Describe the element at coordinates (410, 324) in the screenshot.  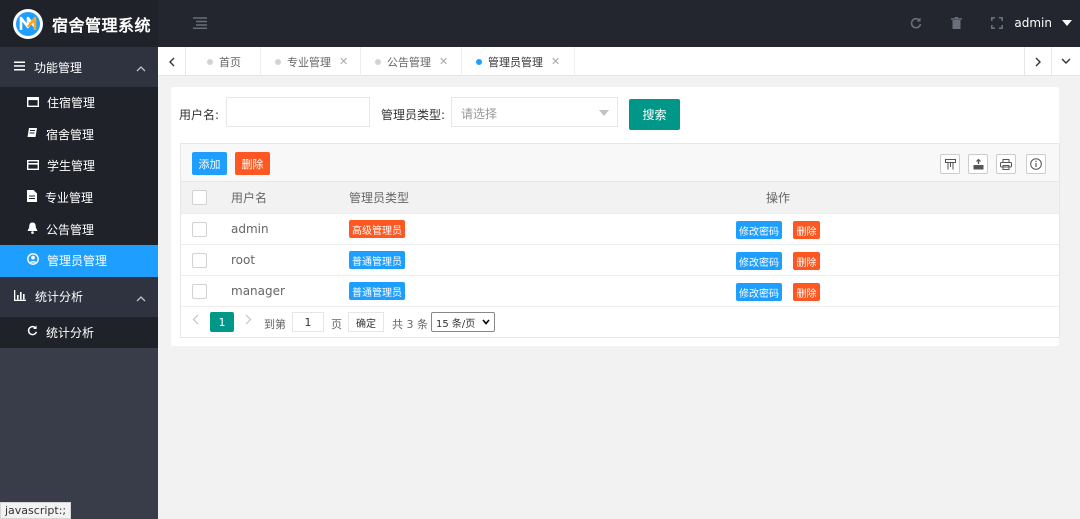
I see `total-count: 共 3 条` at that location.